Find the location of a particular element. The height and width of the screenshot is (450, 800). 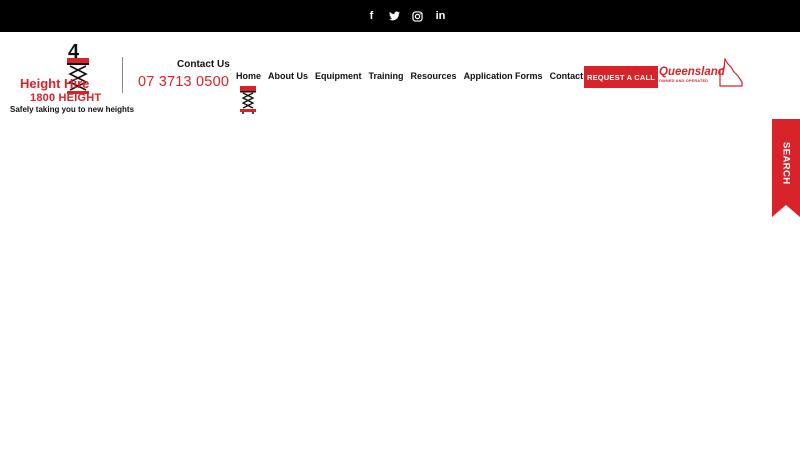

instagram-icon is located at coordinates (417, 16).